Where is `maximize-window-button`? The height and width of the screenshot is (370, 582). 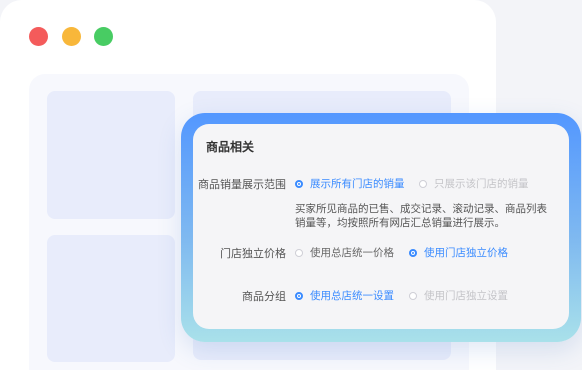
maximize-window-button is located at coordinates (103, 36).